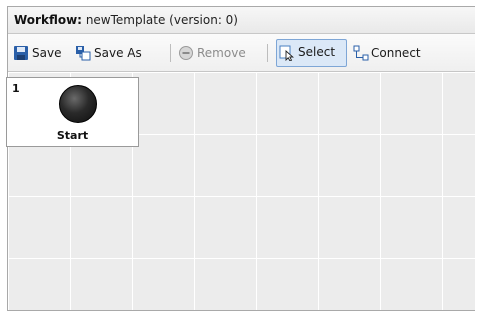  I want to click on connect-tool-label: Connect, so click(396, 53).